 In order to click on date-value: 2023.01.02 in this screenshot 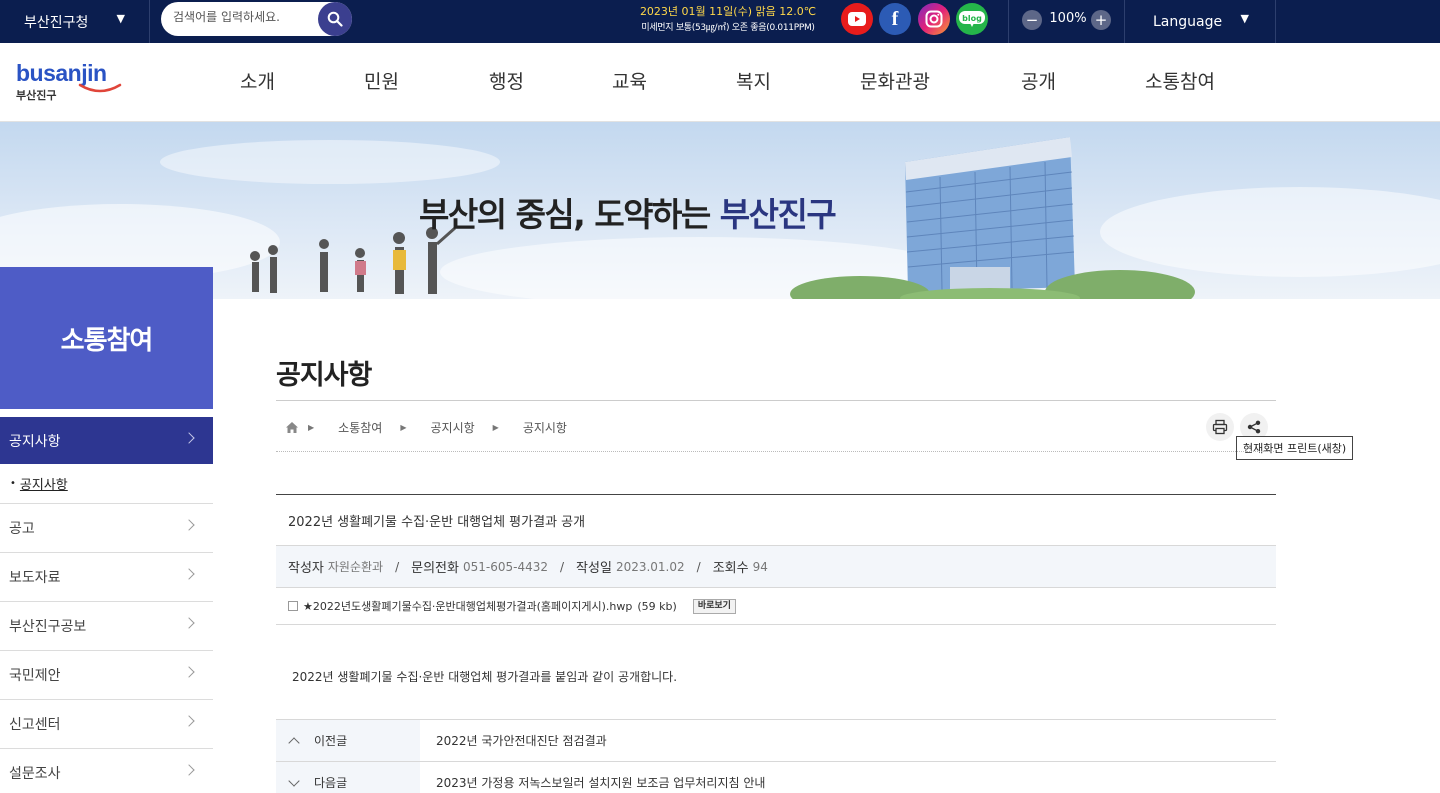, I will do `click(650, 566)`.